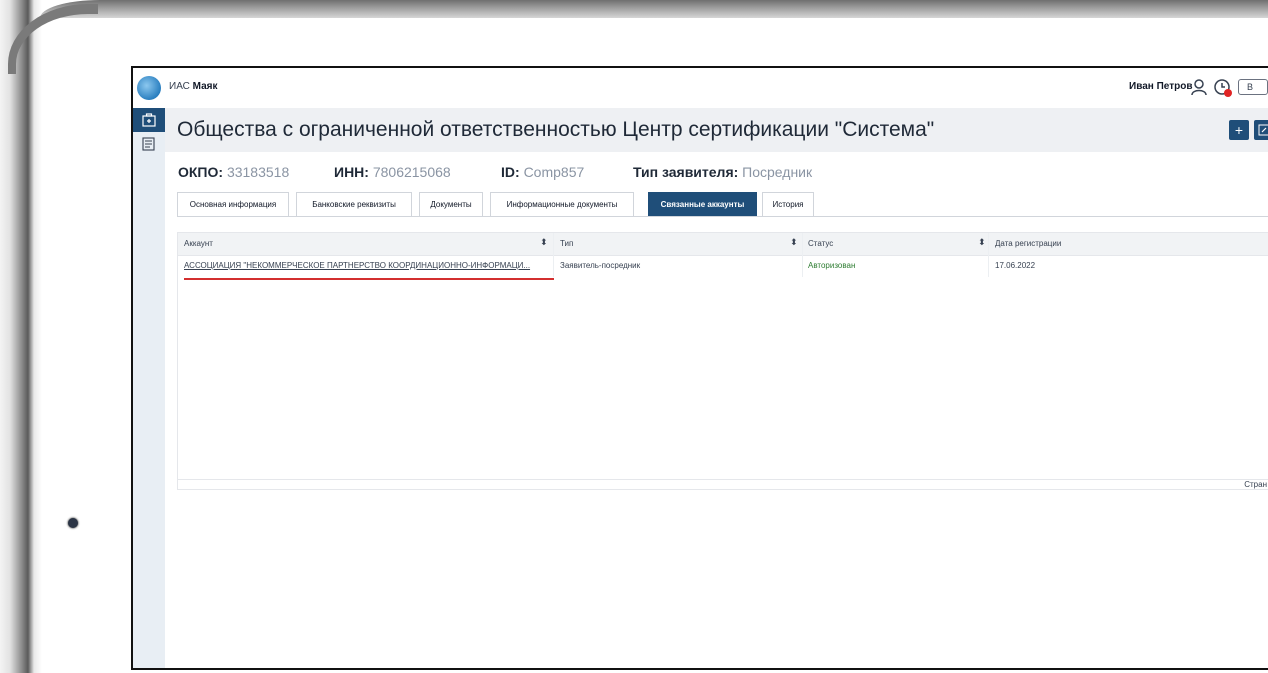 Image resolution: width=1268 pixels, height=673 pixels. I want to click on app-name: Маяк, so click(205, 86).